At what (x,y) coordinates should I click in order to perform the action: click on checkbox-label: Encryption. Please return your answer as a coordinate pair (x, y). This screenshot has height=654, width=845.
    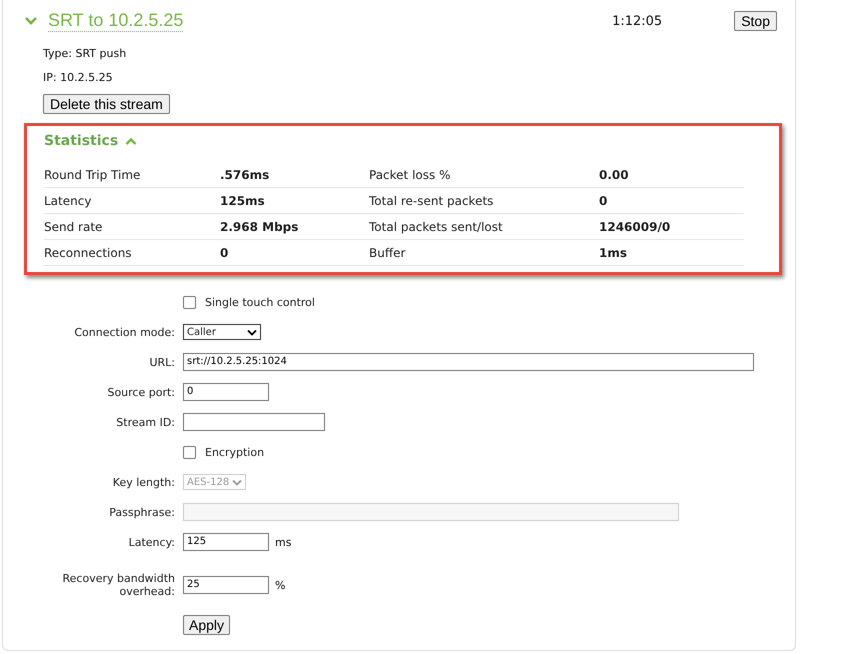
    Looking at the image, I should click on (234, 452).